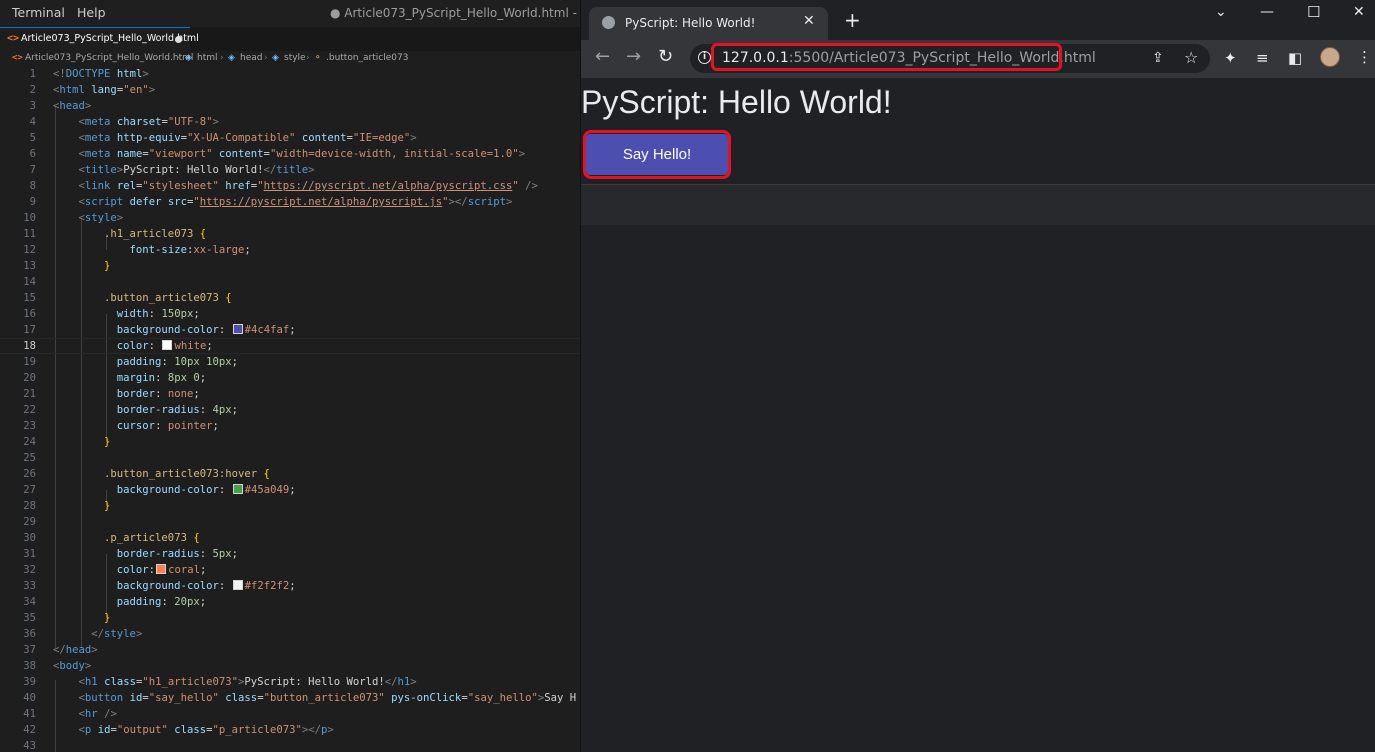 This screenshot has width=1375, height=752. I want to click on code-line: 24 }, so click(67, 442).